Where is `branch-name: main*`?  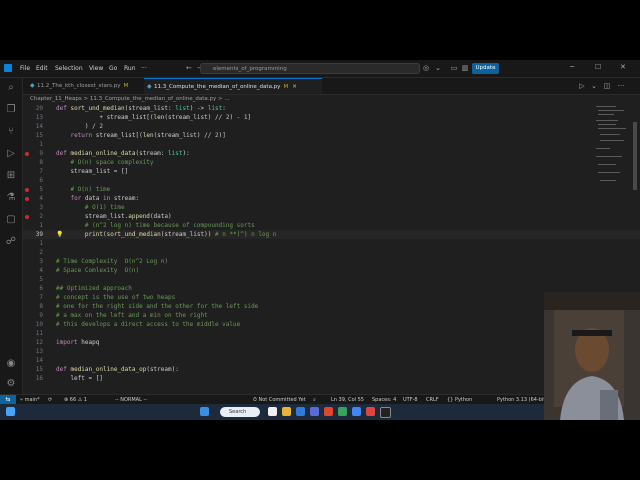 branch-name: main* is located at coordinates (32, 400).